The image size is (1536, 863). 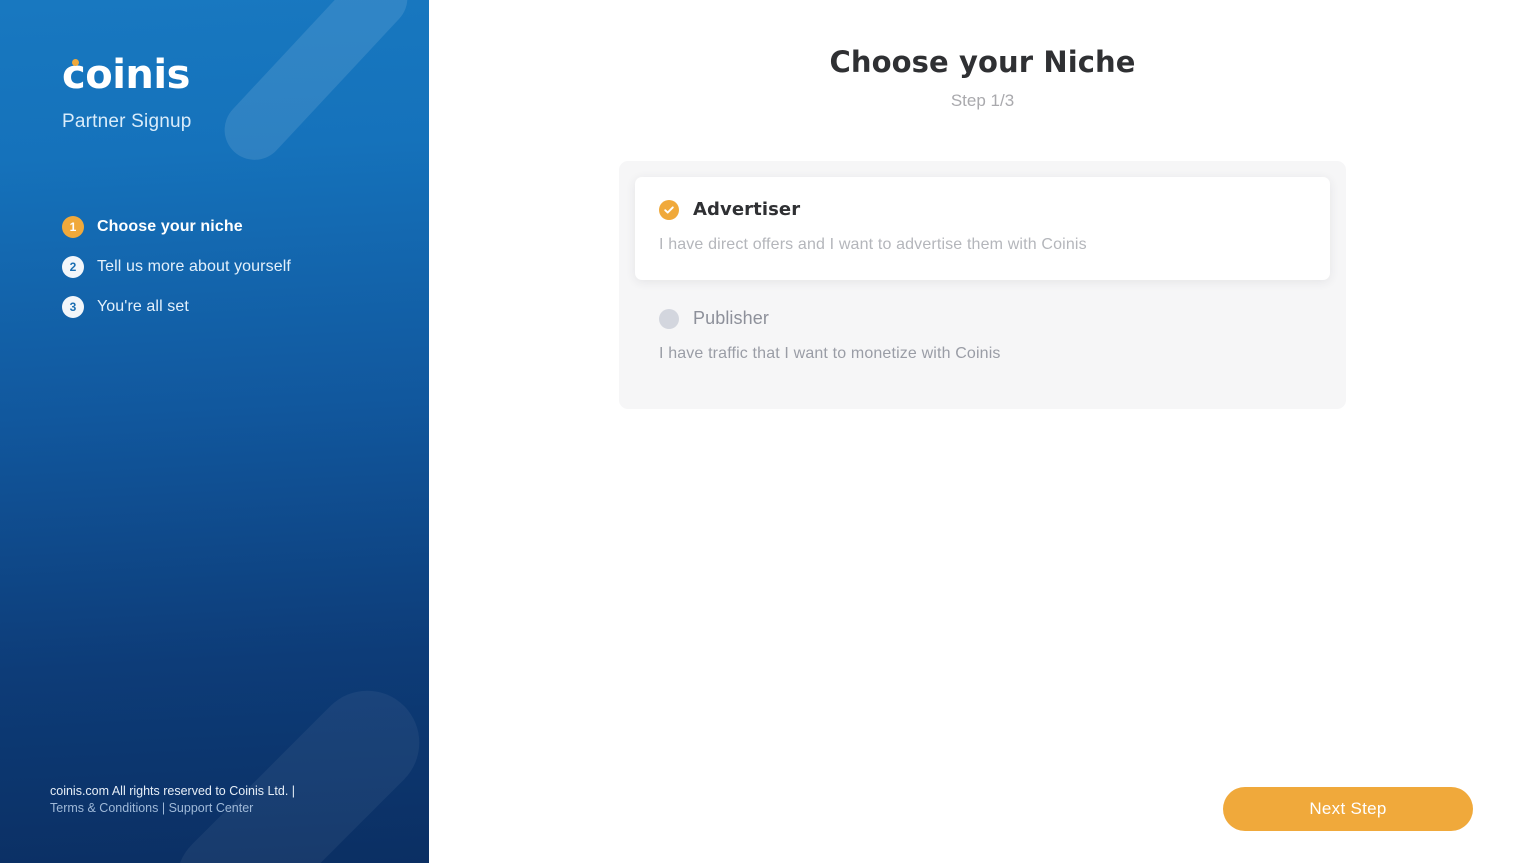 I want to click on sidebar-tagline: Partner Signup, so click(x=127, y=121).